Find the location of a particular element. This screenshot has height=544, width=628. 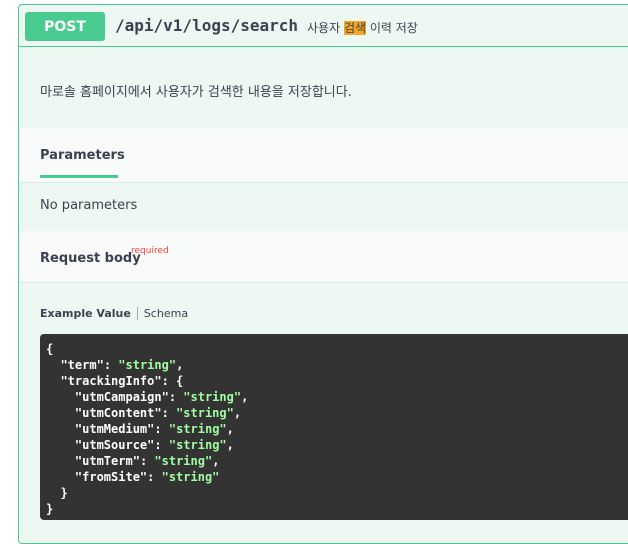

example-schema-tabs: Example Value Schema is located at coordinates (114, 313).